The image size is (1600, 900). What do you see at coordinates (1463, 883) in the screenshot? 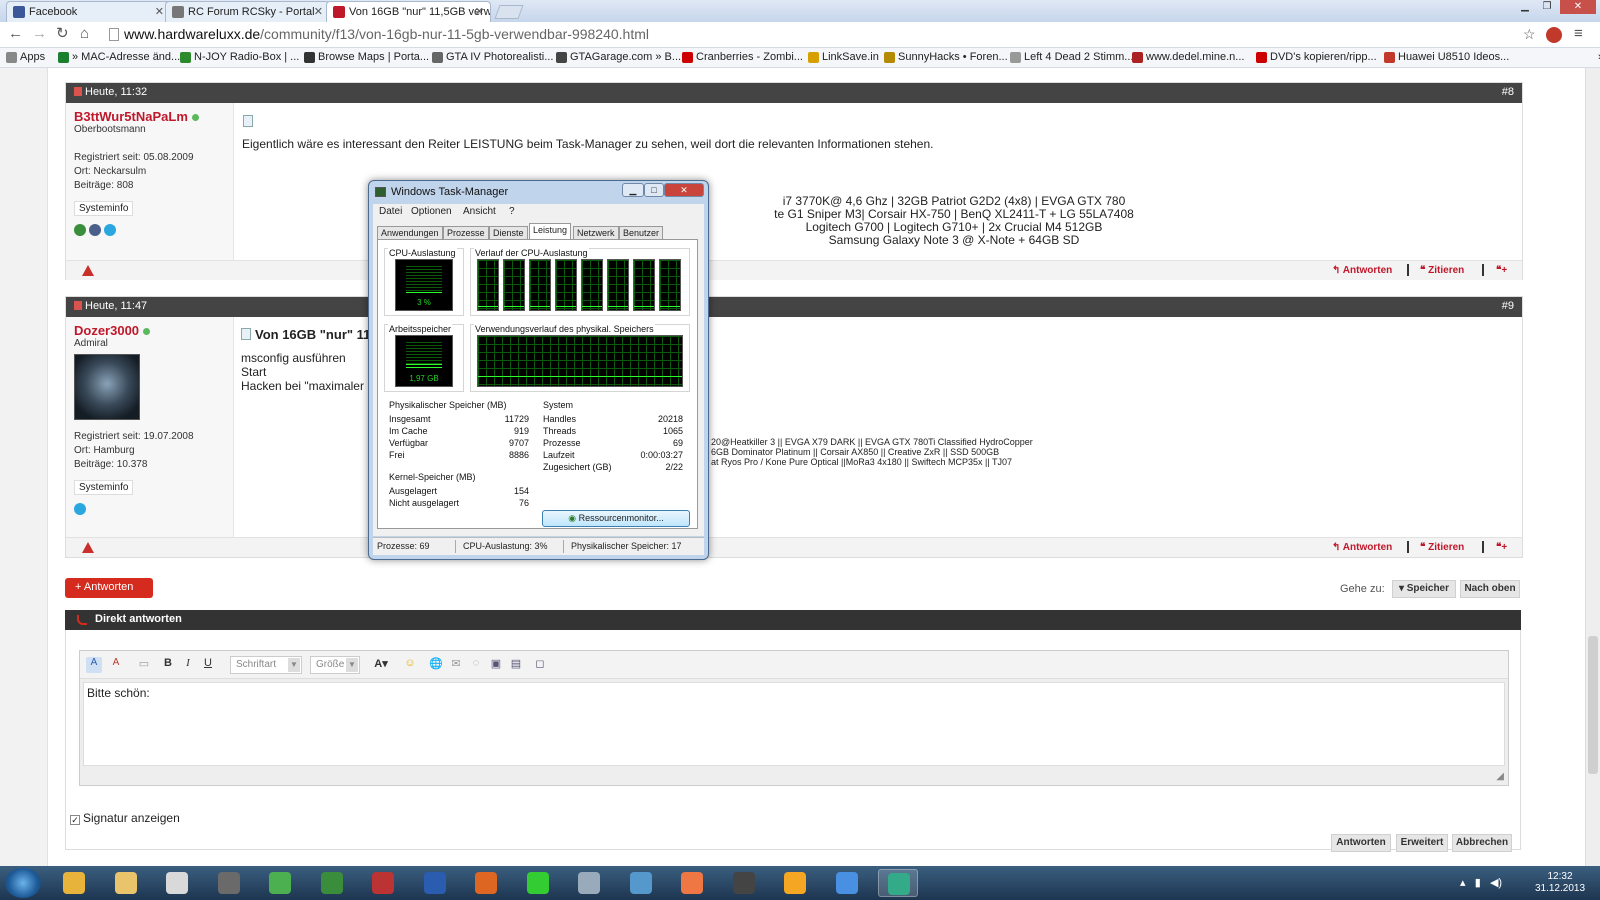
I see `tray-expand-icon: ▴` at bounding box center [1463, 883].